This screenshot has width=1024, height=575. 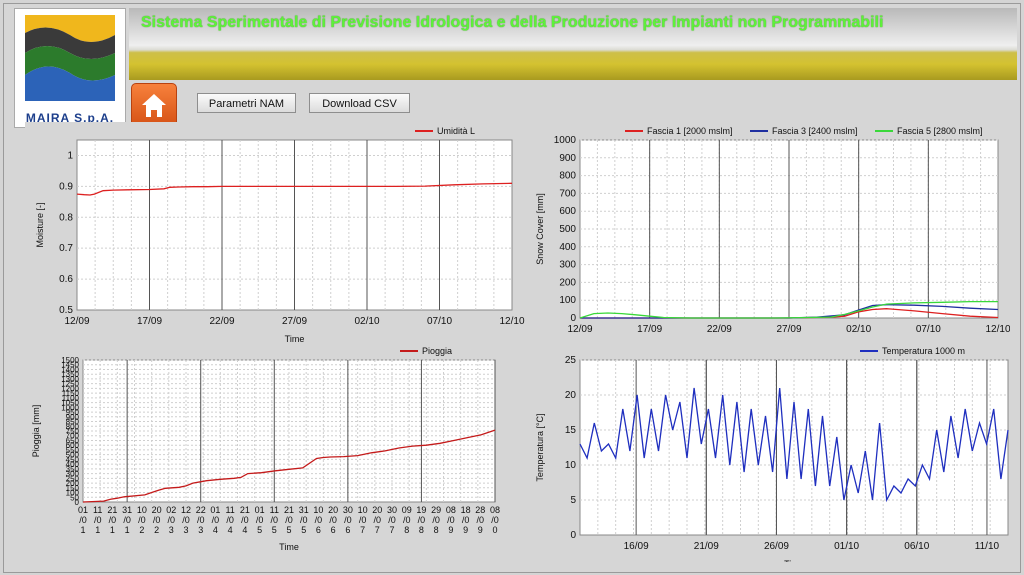 What do you see at coordinates (494, 530) in the screenshot?
I see `x-tick-label-month: 0` at bounding box center [494, 530].